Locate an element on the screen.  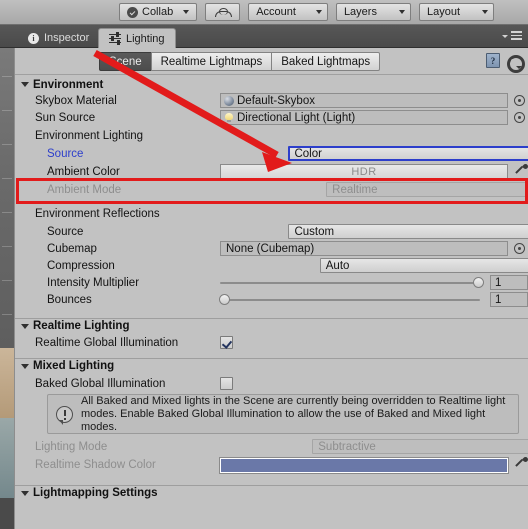
collab-button: Collab is located at coordinates (158, 12).